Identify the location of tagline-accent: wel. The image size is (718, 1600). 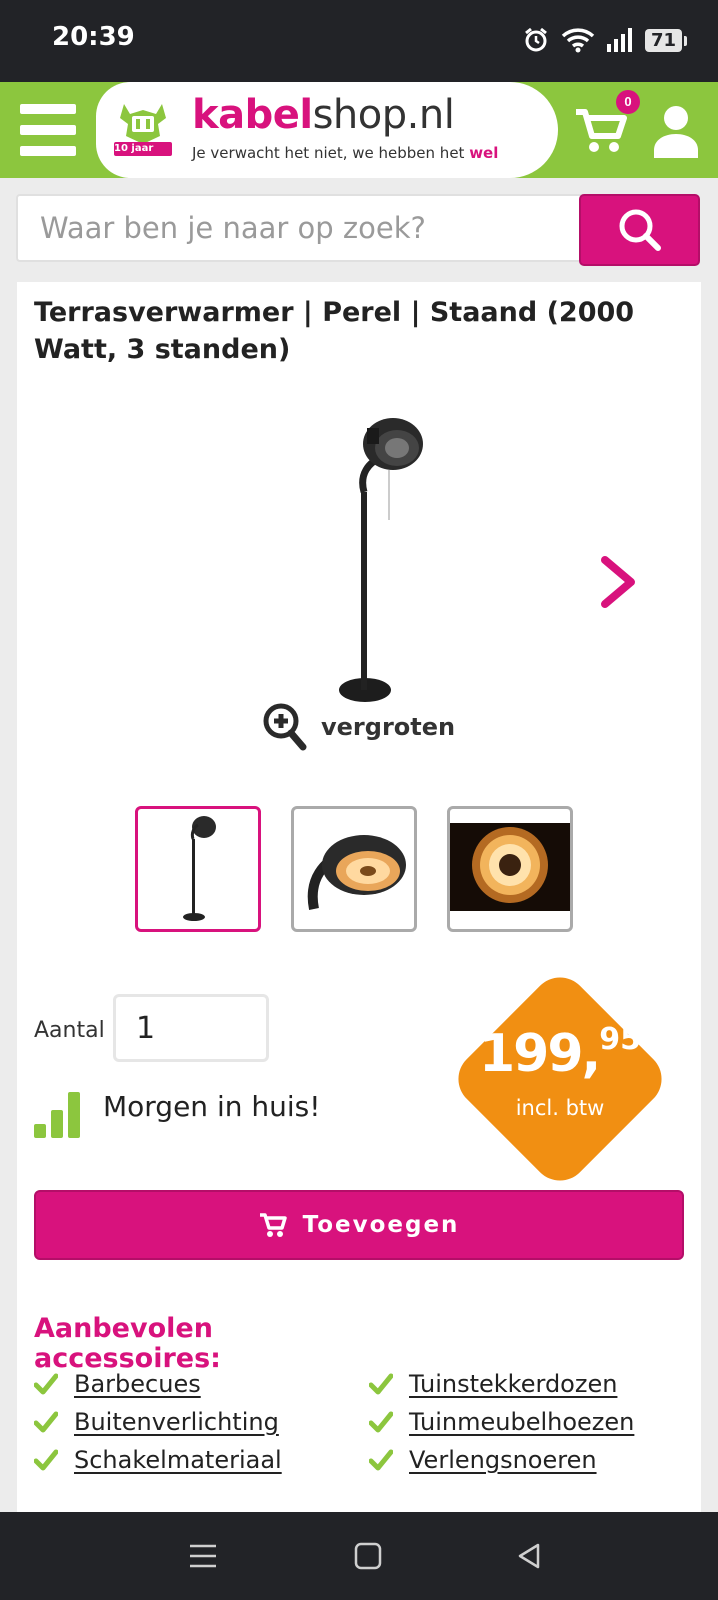
(484, 153).